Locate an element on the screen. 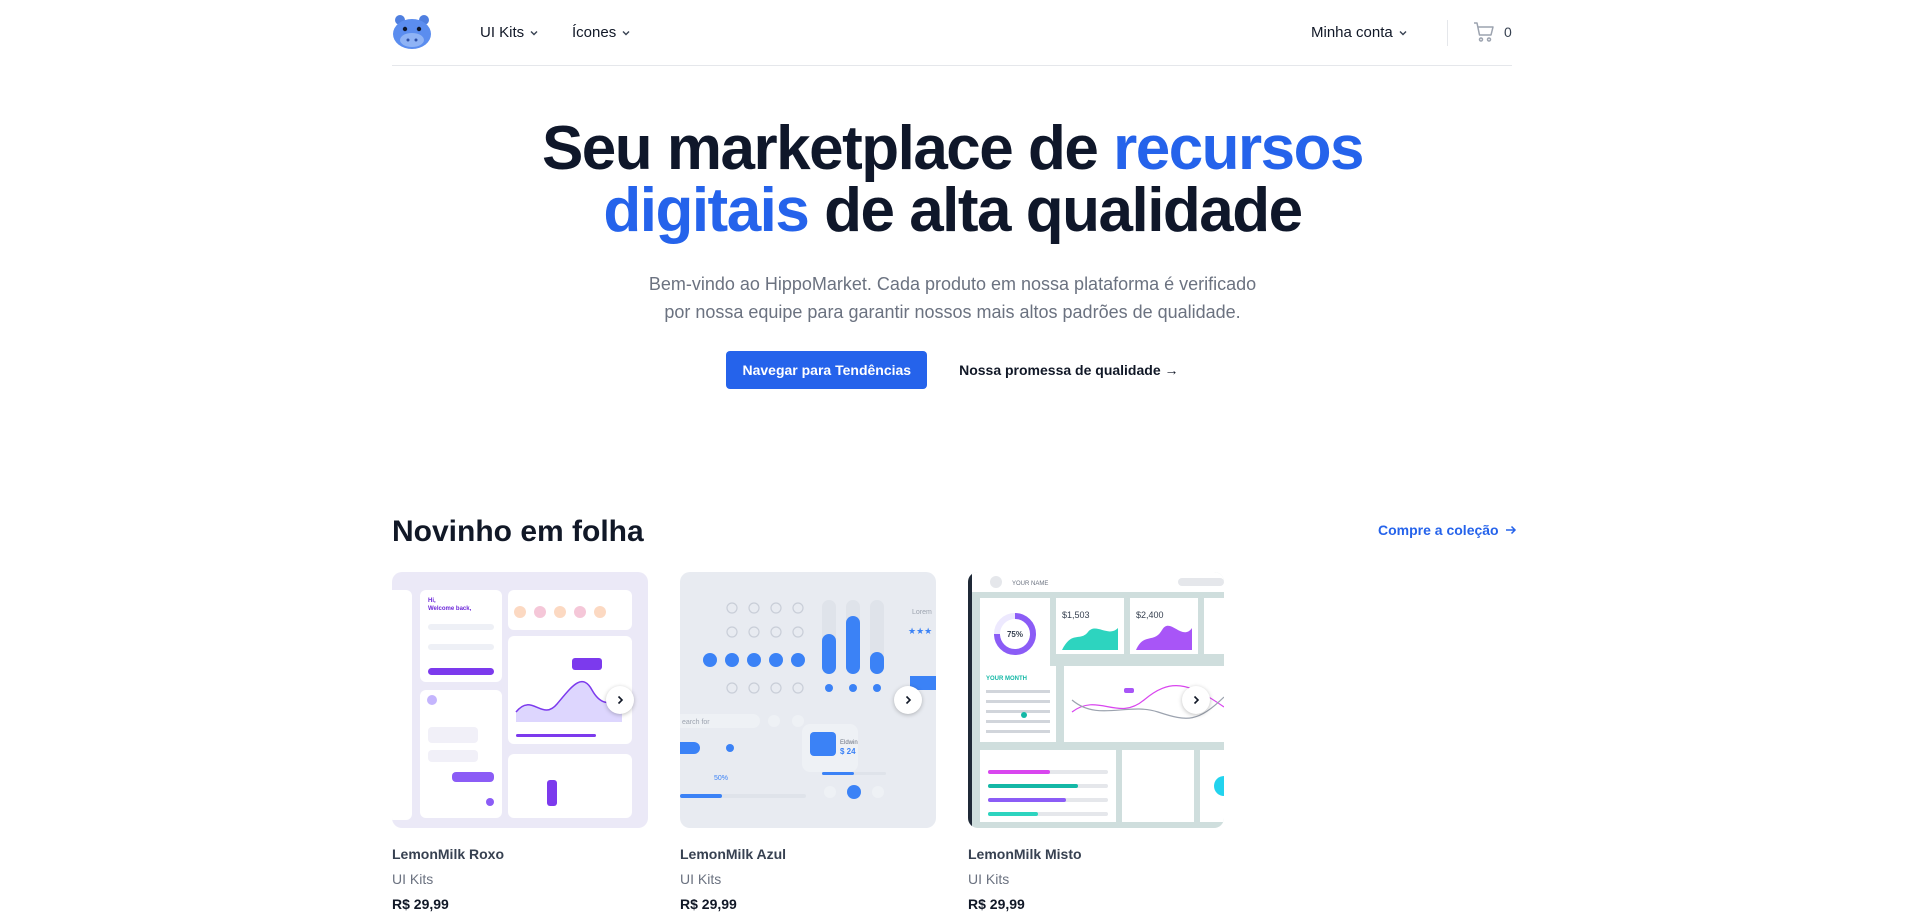 The image size is (1905, 920). quality-promise-link: Nossa promessa de qualidade → is located at coordinates (1068, 370).